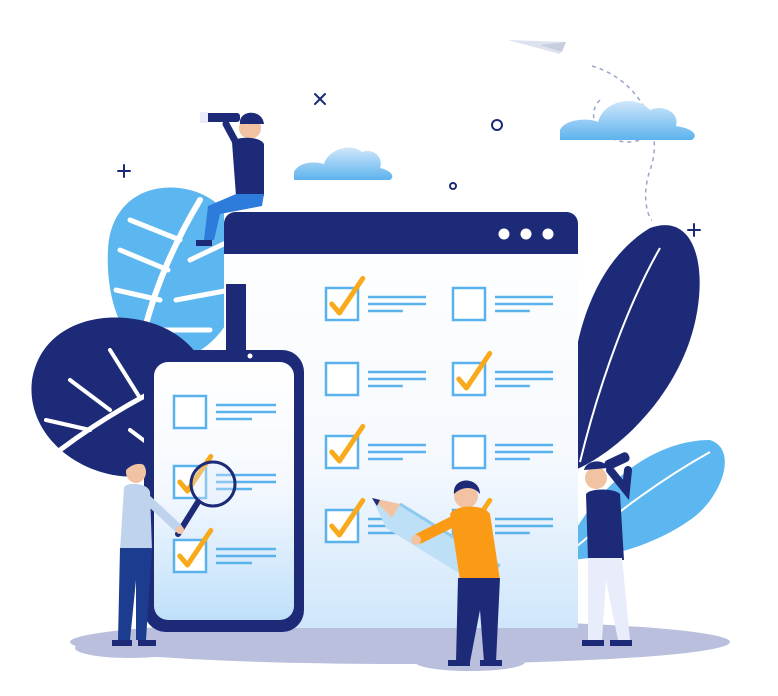 The image size is (778, 696). I want to click on phone-notch, so click(225, 356).